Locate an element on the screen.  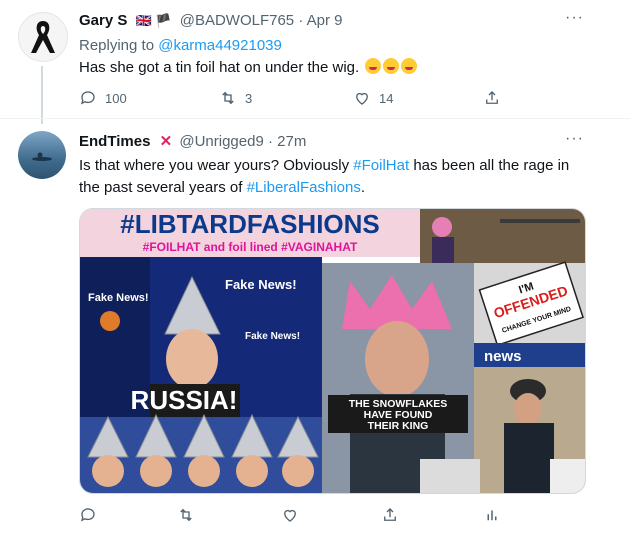
news-label: news is located at coordinates (503, 356).